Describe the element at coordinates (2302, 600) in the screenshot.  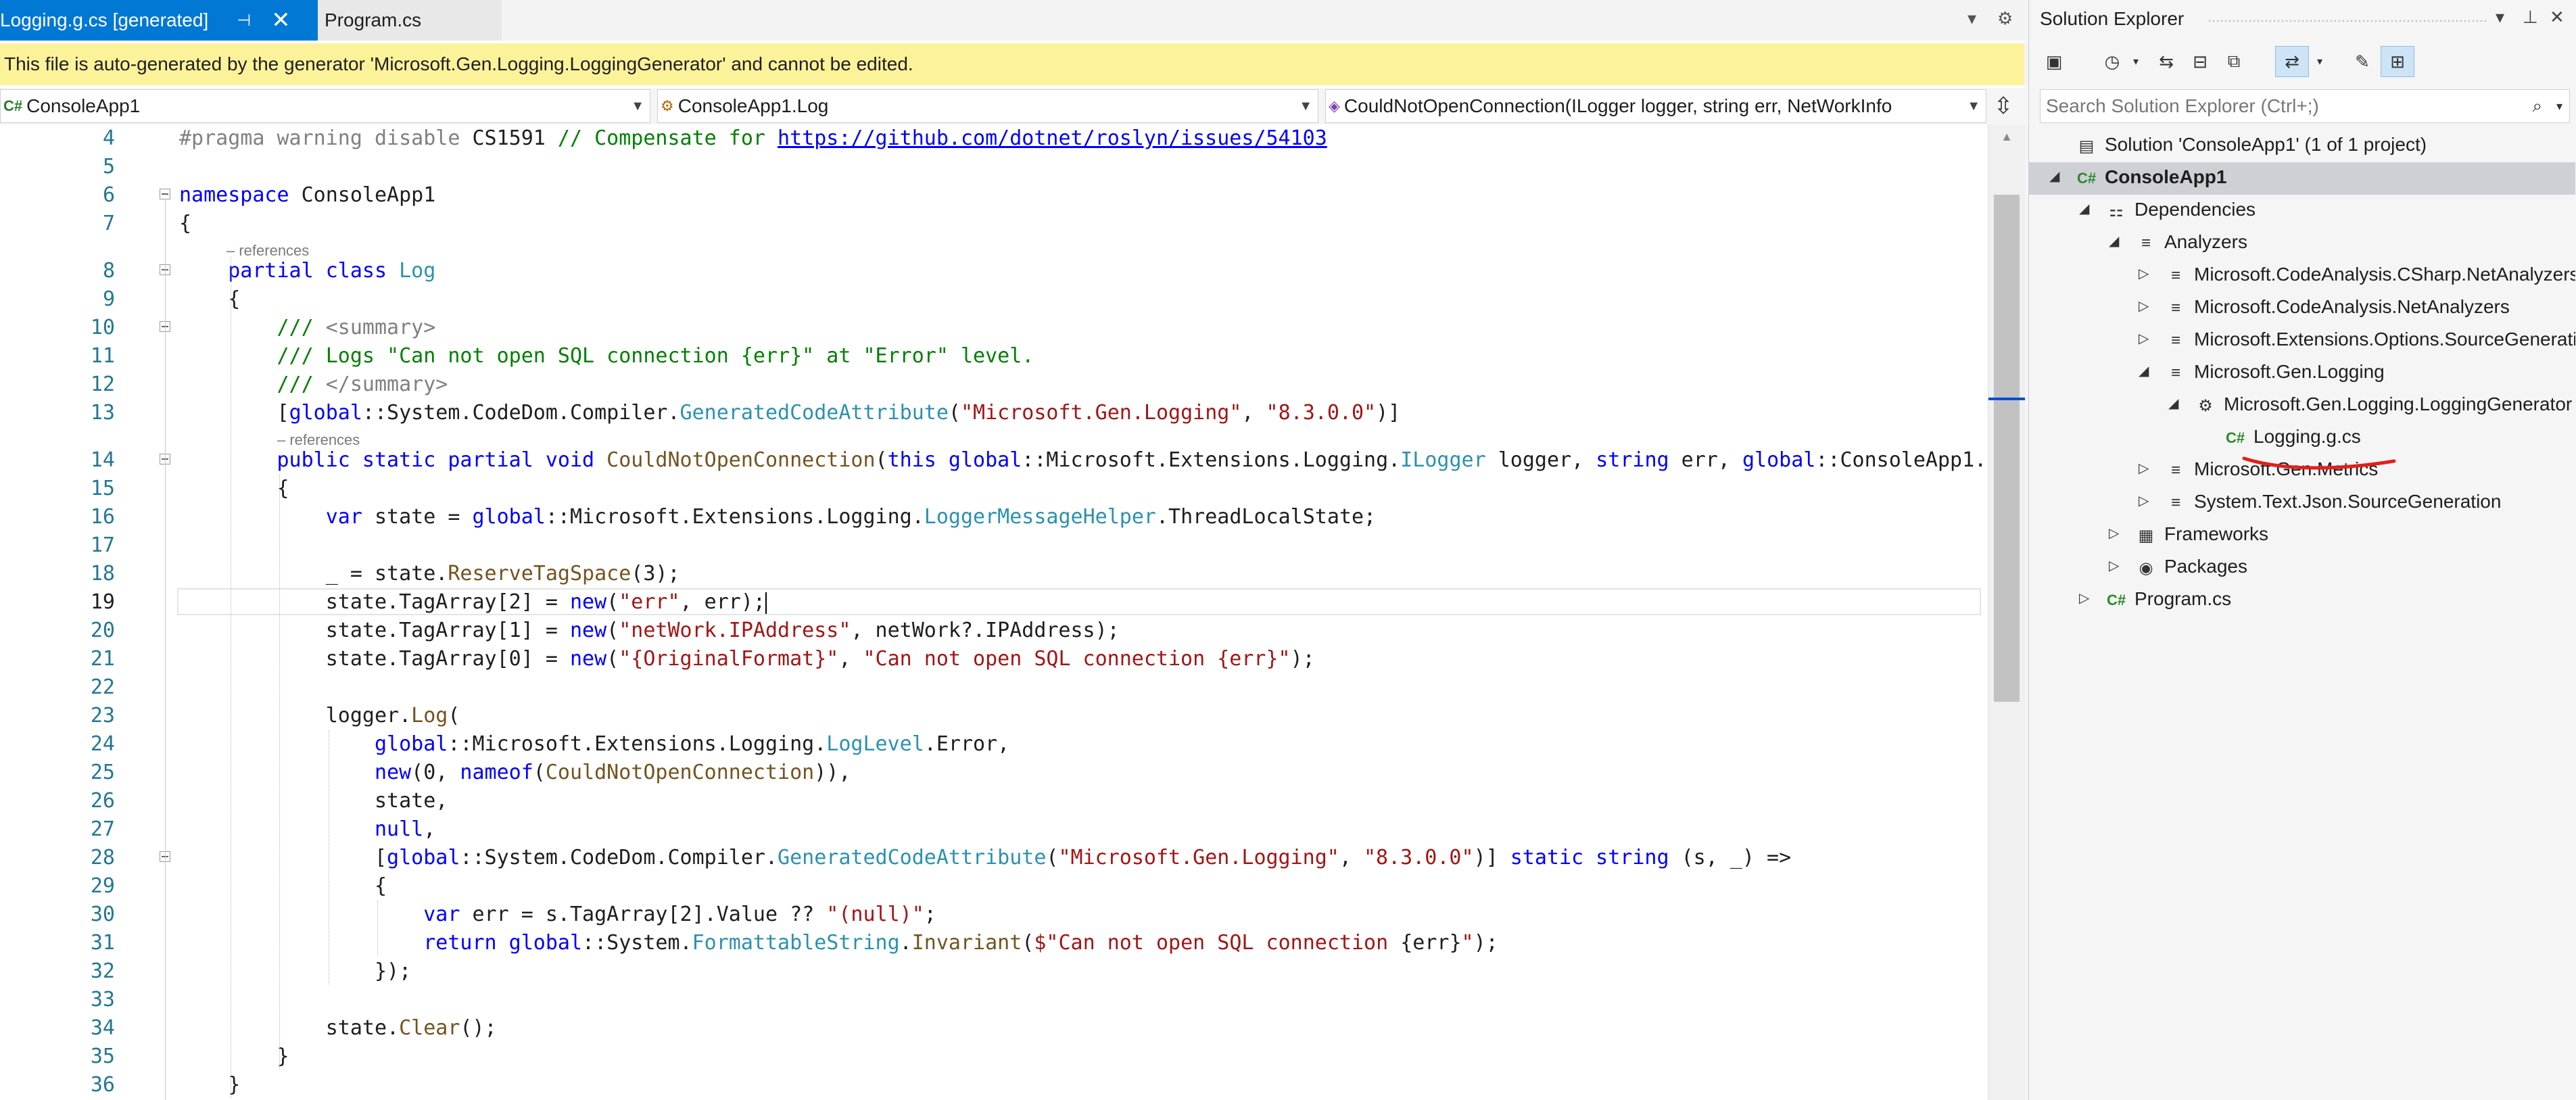
I see `tree-node: ▷ C# Program.cs` at that location.